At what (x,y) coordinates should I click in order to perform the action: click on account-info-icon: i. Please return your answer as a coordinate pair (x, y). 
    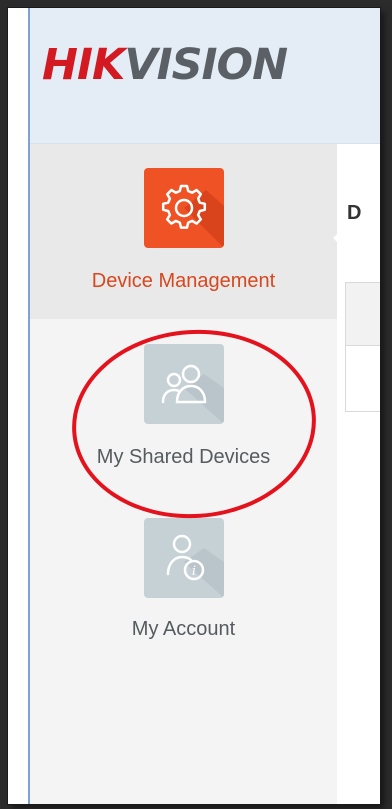
    Looking at the image, I should click on (184, 558).